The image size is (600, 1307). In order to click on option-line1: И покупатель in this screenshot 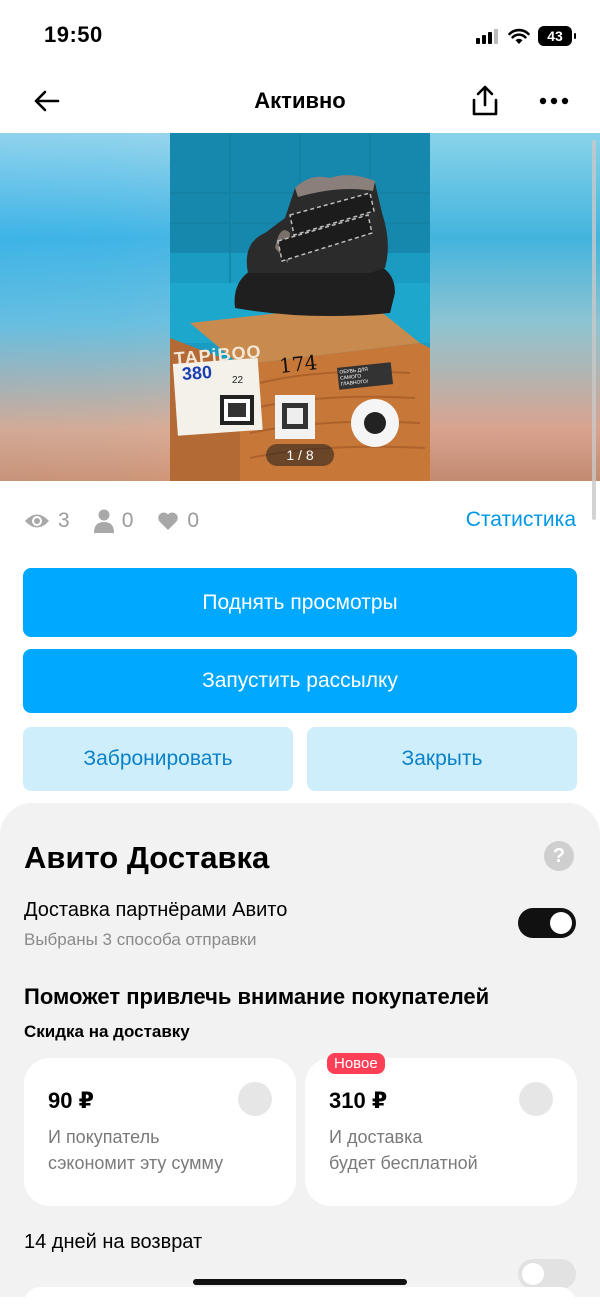, I will do `click(104, 1137)`.